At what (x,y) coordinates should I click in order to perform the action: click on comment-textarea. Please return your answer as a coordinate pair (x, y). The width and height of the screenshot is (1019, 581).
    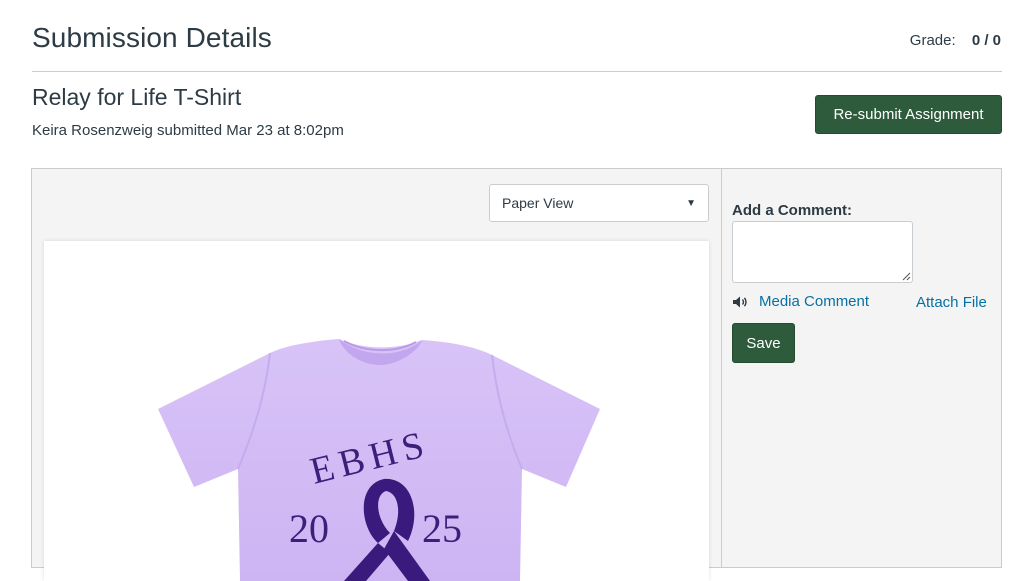
    Looking at the image, I should click on (822, 252).